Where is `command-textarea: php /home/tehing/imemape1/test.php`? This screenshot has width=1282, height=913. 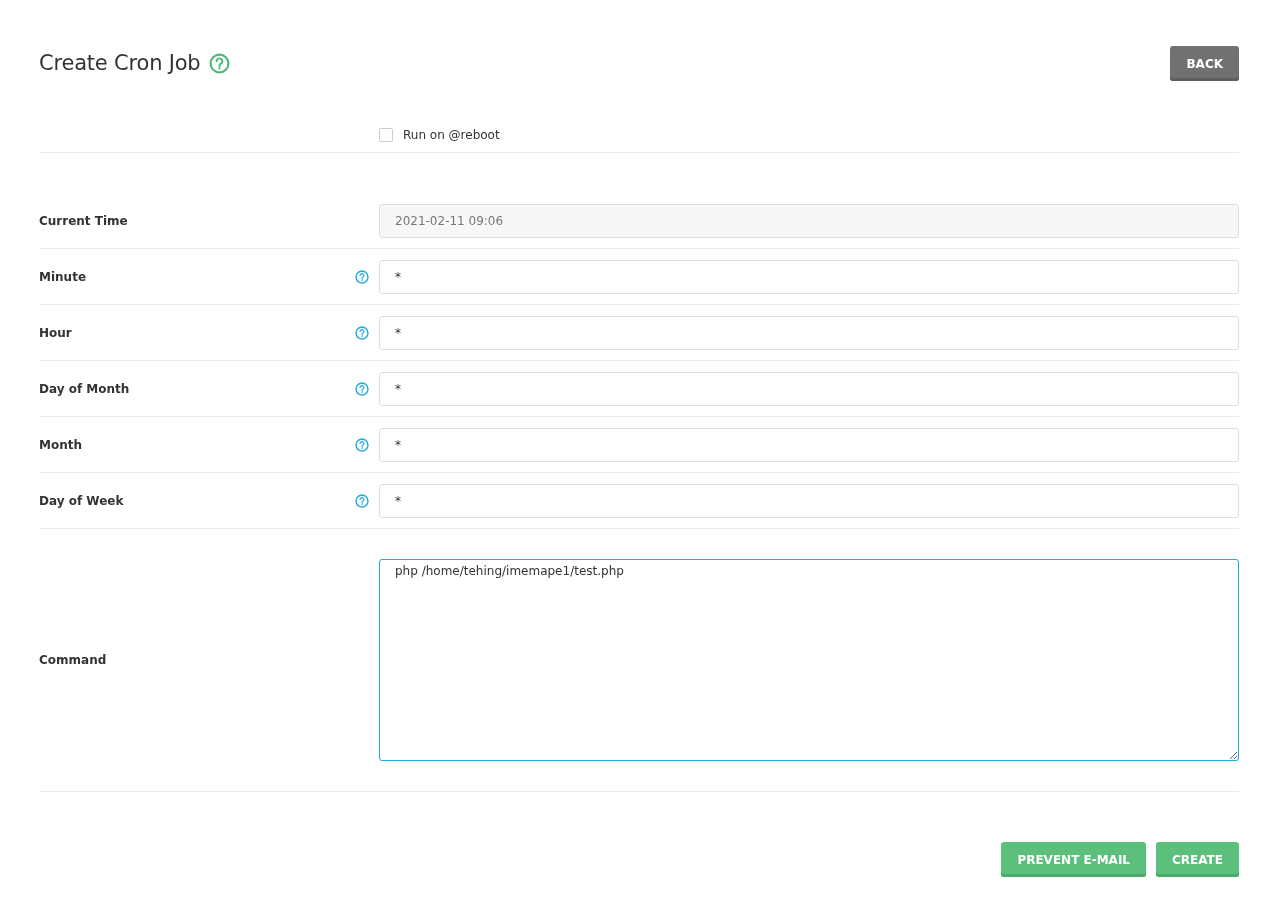 command-textarea: php /home/tehing/imemape1/test.php is located at coordinates (809, 660).